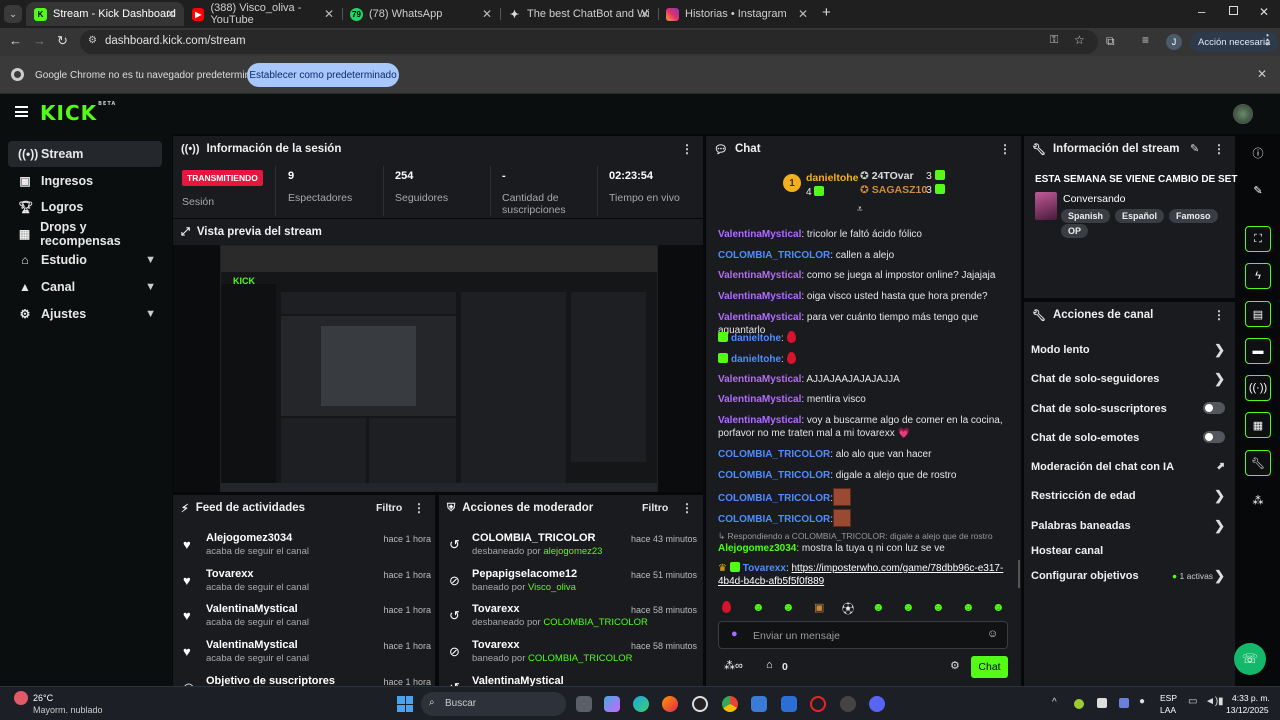  I want to click on chat-input: ● Enviar un mensaje ☺, so click(863, 635).